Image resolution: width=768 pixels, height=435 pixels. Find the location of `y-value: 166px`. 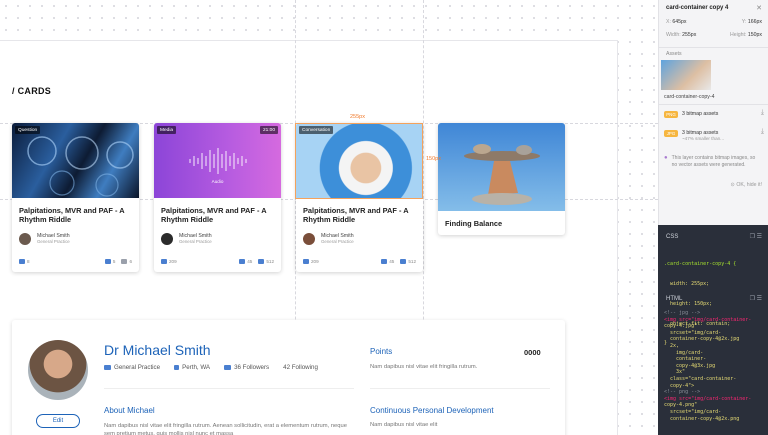

y-value: 166px is located at coordinates (755, 22).